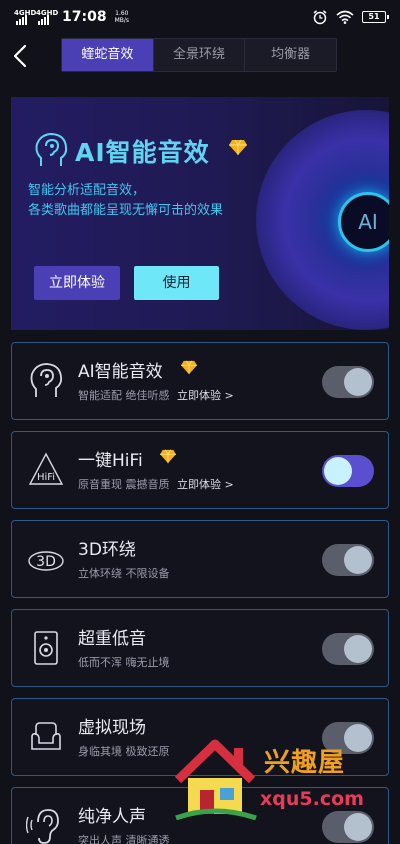  What do you see at coordinates (142, 152) in the screenshot?
I see `banner-title: AI智能音效` at bounding box center [142, 152].